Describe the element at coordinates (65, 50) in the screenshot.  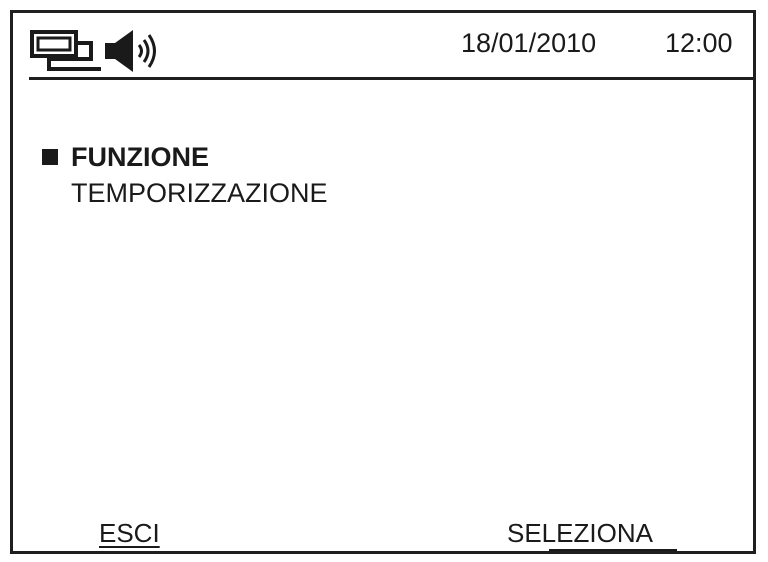
I see `network-computer-icon` at that location.